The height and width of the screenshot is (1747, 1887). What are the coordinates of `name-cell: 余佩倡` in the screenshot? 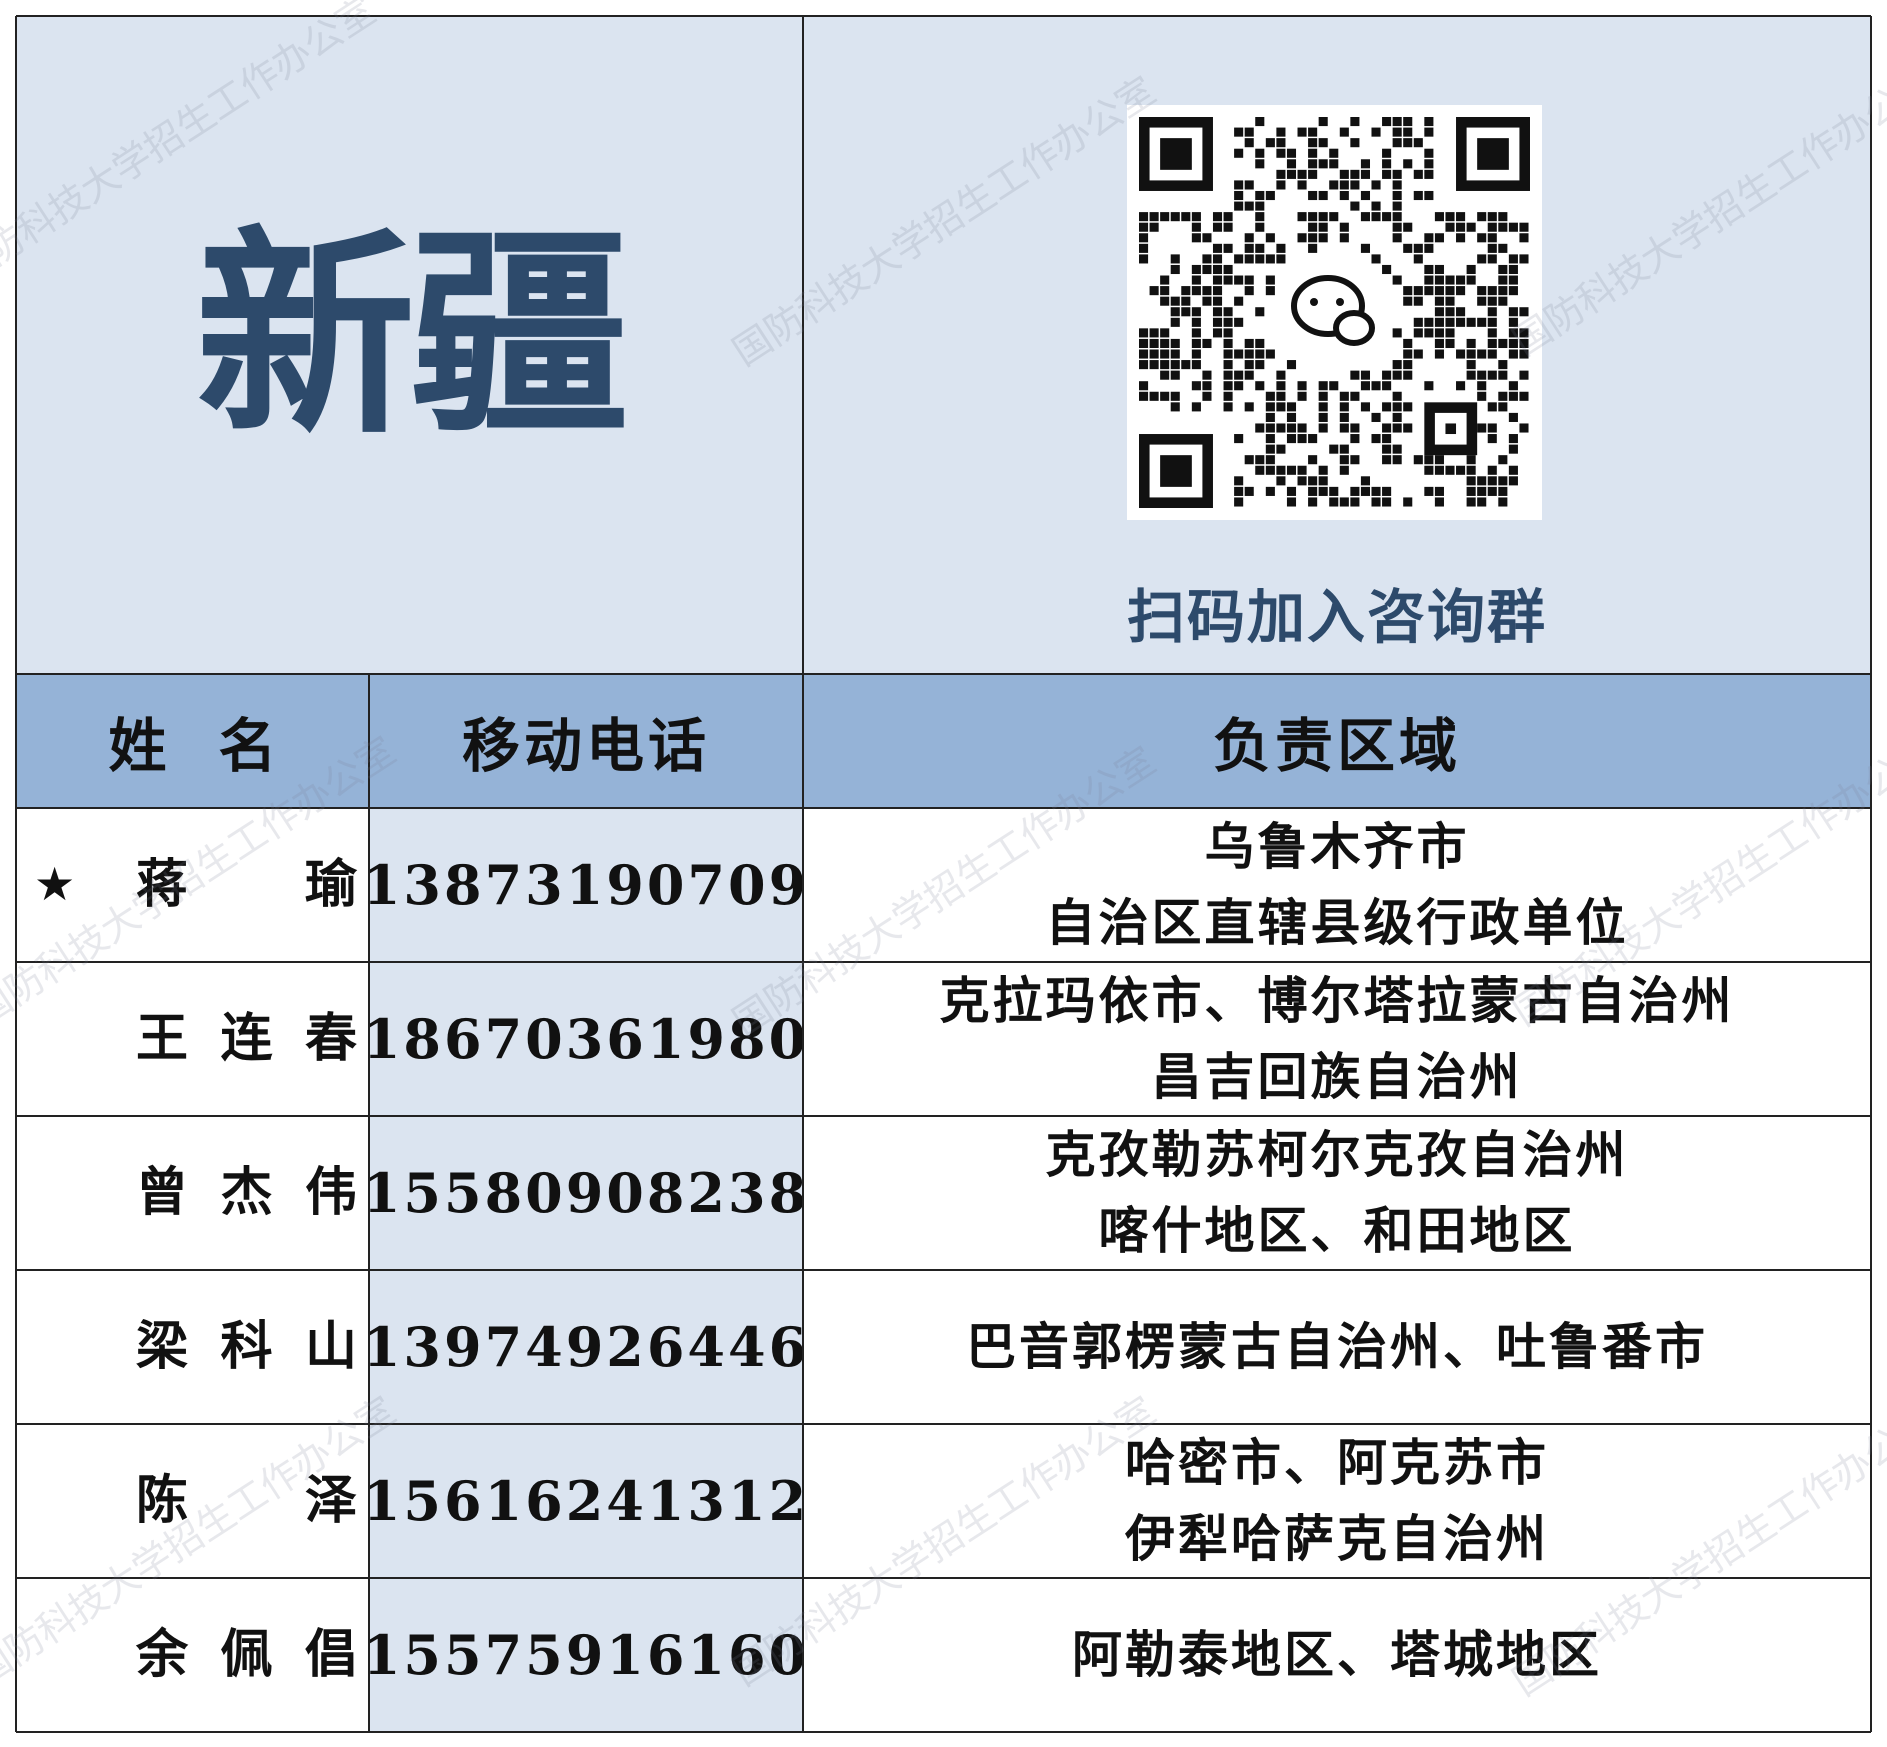 It's located at (192, 1655).